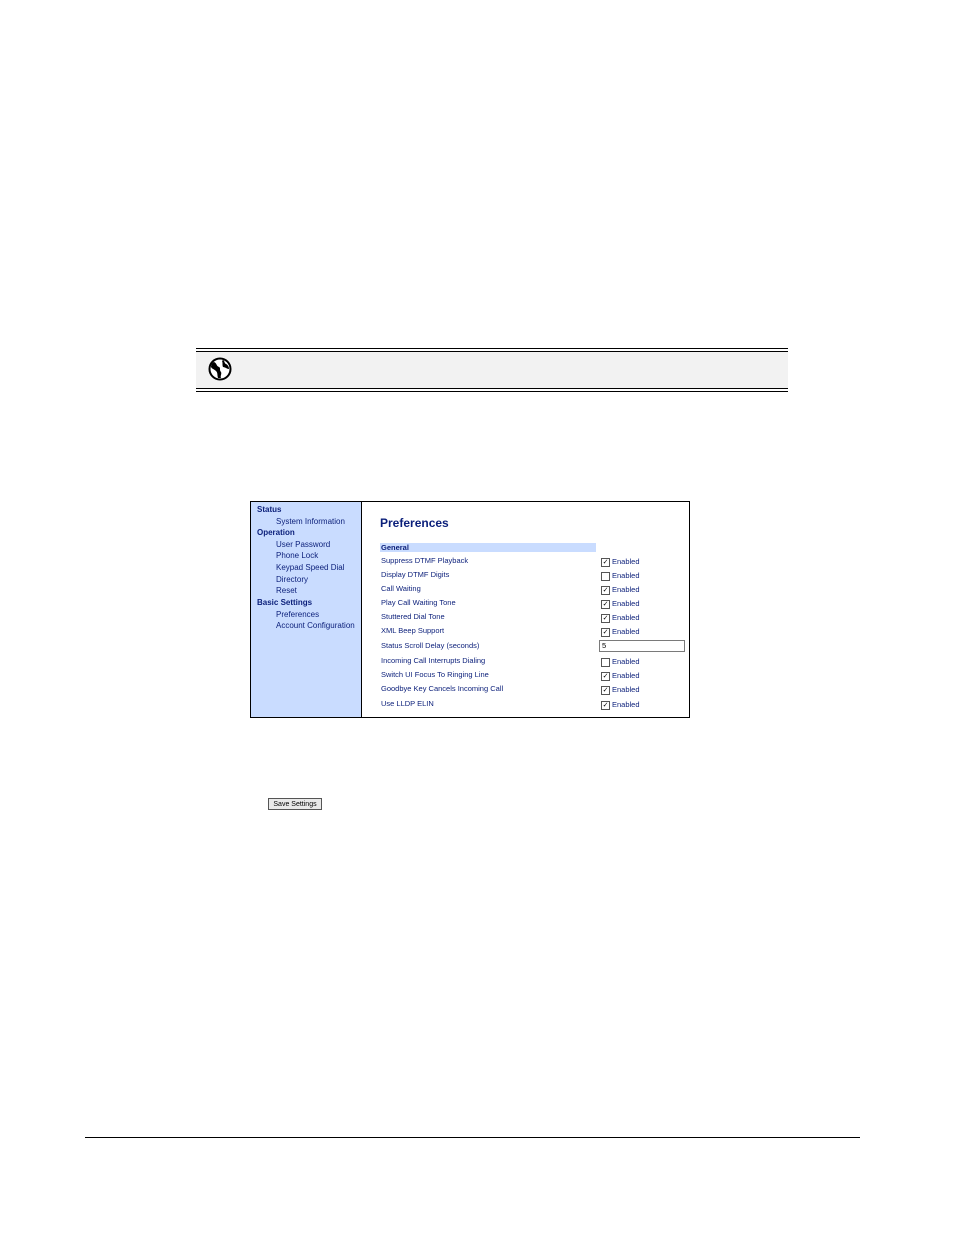  I want to click on note-bottom-rule, so click(492, 391).